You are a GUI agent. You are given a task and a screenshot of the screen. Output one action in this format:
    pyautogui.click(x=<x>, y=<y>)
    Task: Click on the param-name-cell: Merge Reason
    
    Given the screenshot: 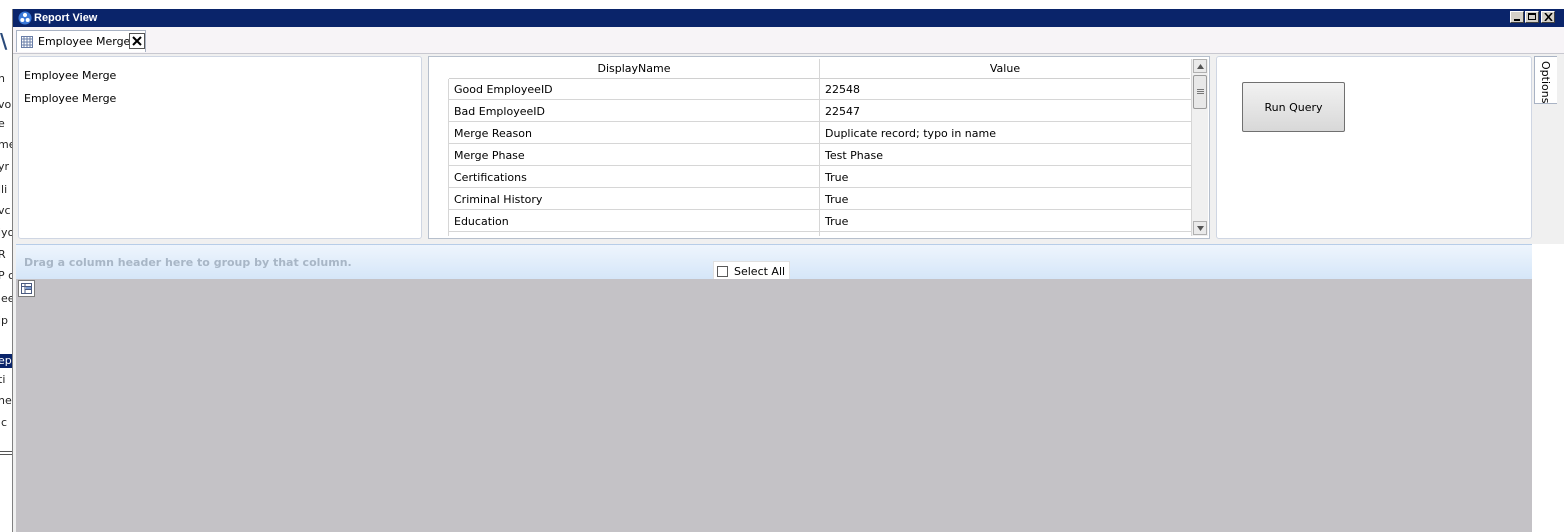 What is the action you would take?
    pyautogui.click(x=634, y=133)
    